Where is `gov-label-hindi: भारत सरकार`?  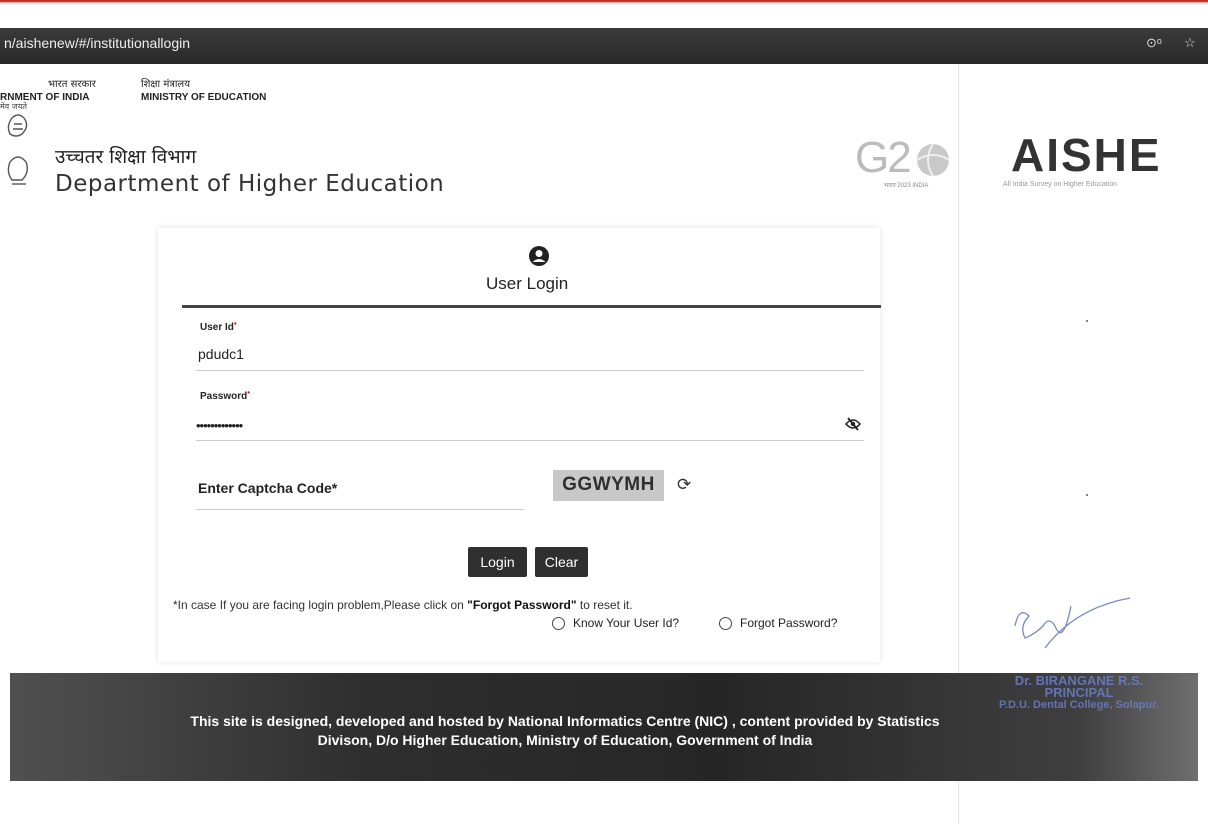
gov-label-hindi: भारत सरकार is located at coordinates (72, 84).